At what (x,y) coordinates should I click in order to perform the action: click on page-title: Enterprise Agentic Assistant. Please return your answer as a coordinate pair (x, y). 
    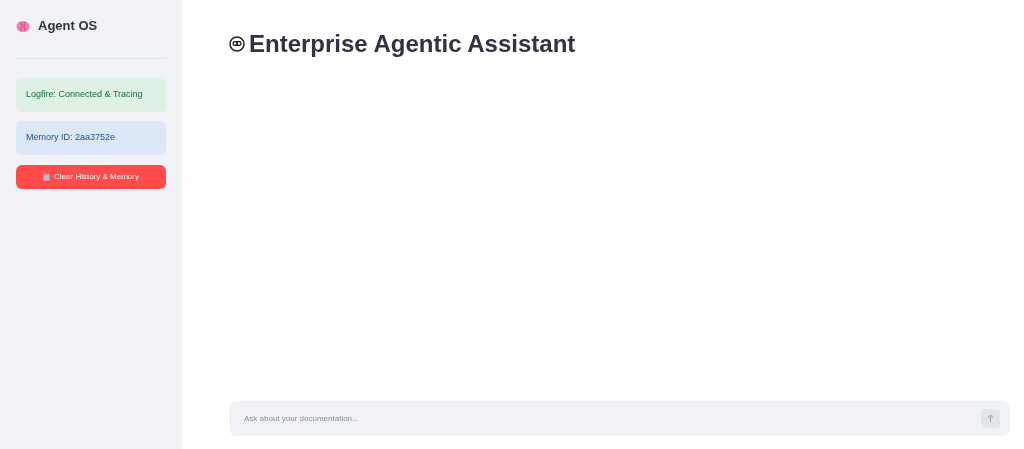
    Looking at the image, I should click on (412, 44).